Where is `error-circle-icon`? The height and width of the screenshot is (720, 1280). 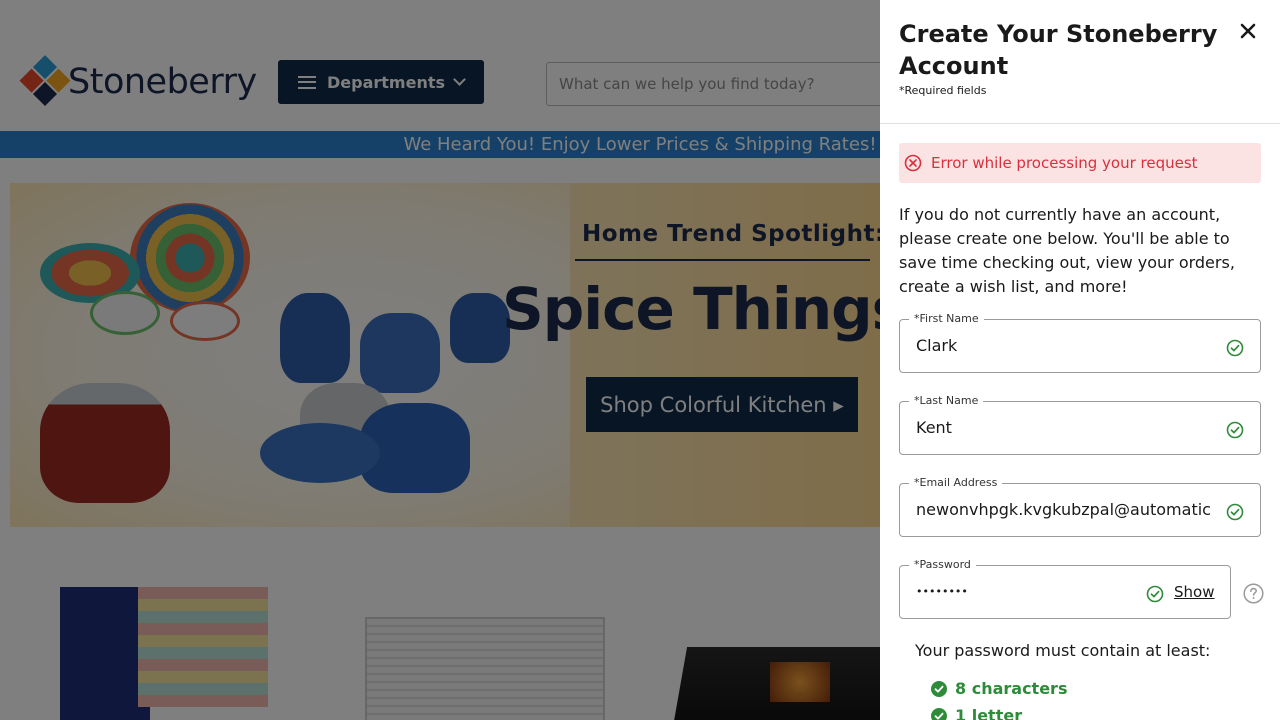
error-circle-icon is located at coordinates (913, 163).